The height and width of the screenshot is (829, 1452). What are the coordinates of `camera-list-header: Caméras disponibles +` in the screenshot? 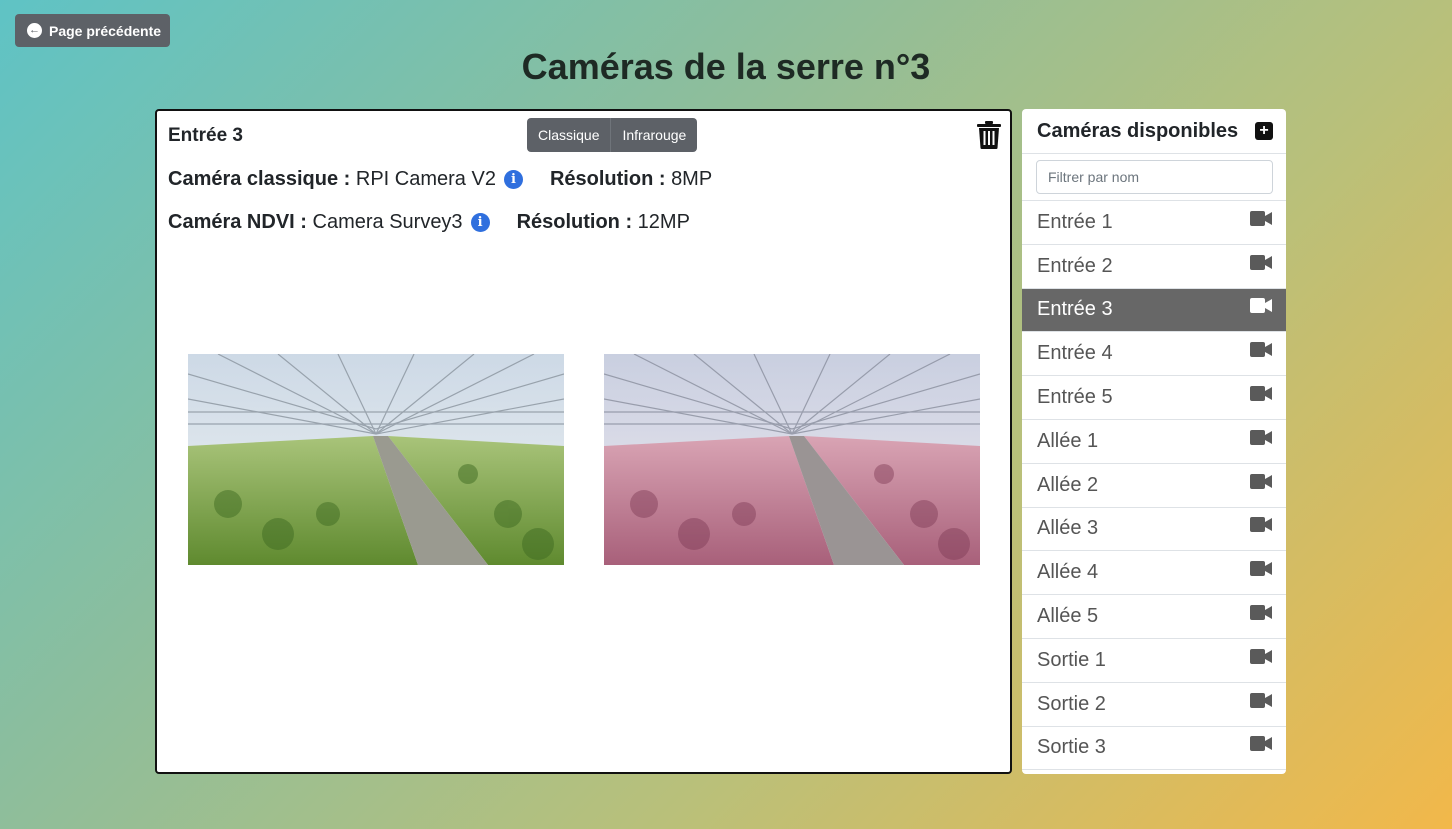 It's located at (1154, 131).